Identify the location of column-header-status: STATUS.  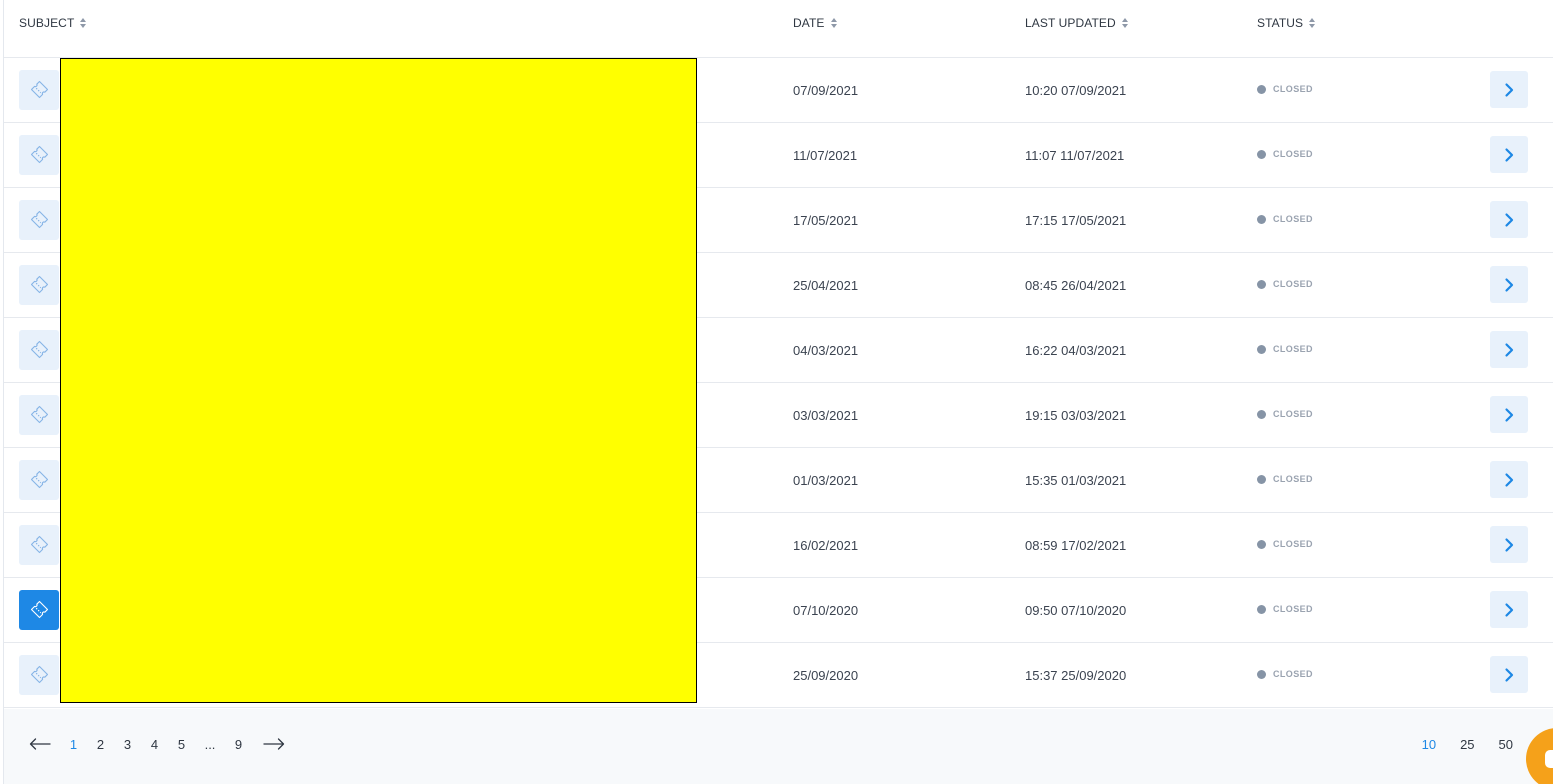
(1286, 23).